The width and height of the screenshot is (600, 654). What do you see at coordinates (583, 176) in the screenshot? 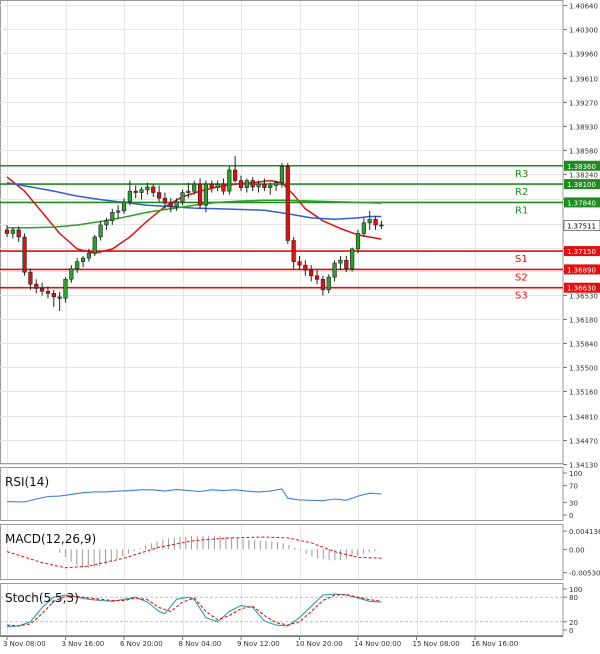
I see `y-tick-label: 1.38240` at bounding box center [583, 176].